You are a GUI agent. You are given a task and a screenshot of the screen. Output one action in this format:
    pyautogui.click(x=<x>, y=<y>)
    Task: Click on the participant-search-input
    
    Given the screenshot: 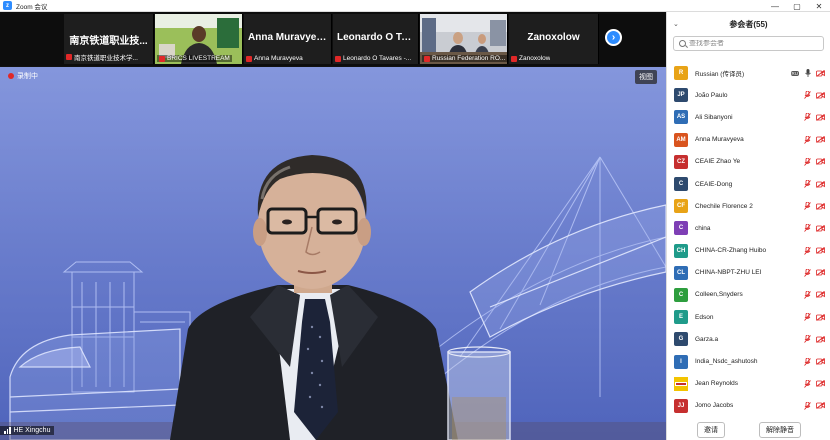 What is the action you would take?
    pyautogui.click(x=749, y=43)
    